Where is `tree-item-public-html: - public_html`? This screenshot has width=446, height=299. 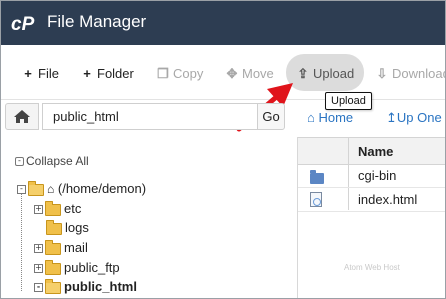
tree-item-public-html: - public_html is located at coordinates (85, 287).